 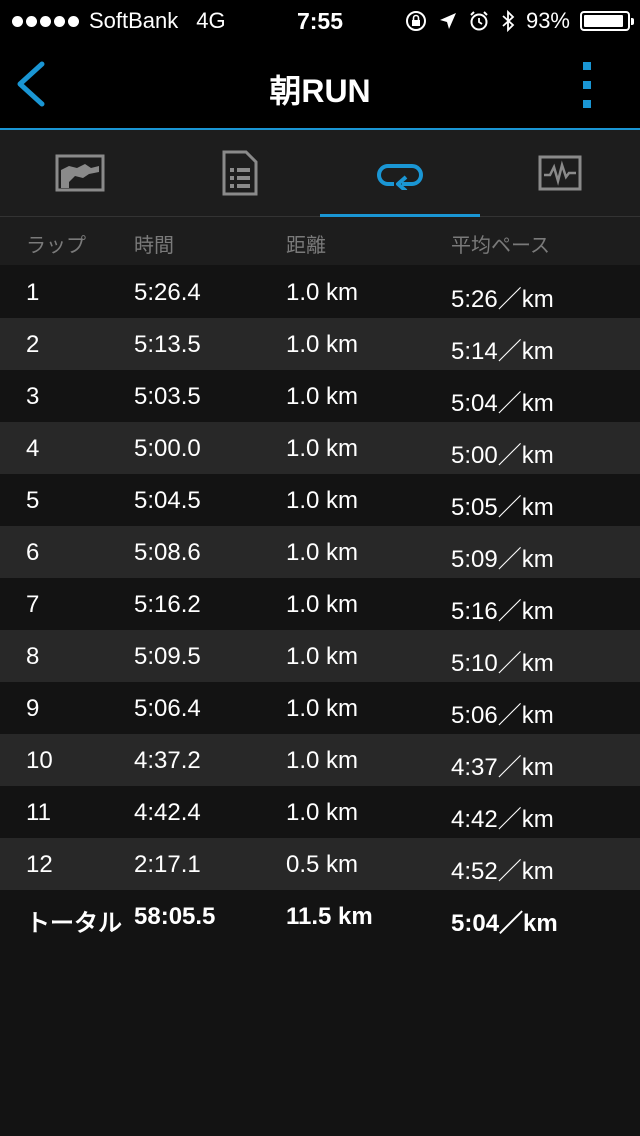 What do you see at coordinates (56, 246) in the screenshot?
I see `header-lap: ラップ` at bounding box center [56, 246].